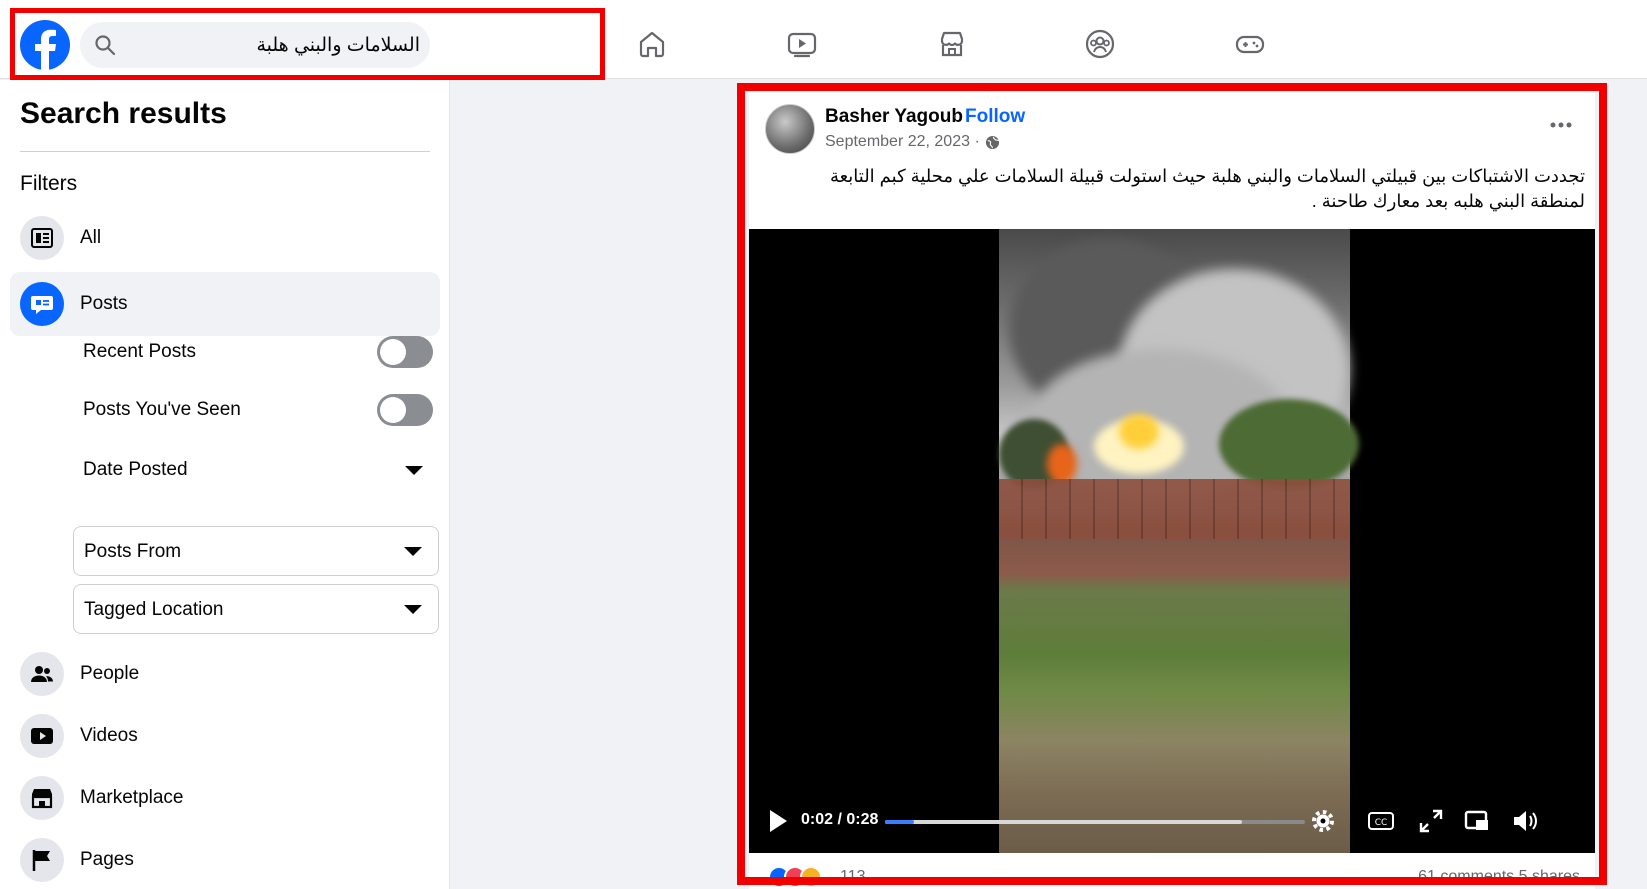  Describe the element at coordinates (42, 674) in the screenshot. I see `people-icon` at that location.